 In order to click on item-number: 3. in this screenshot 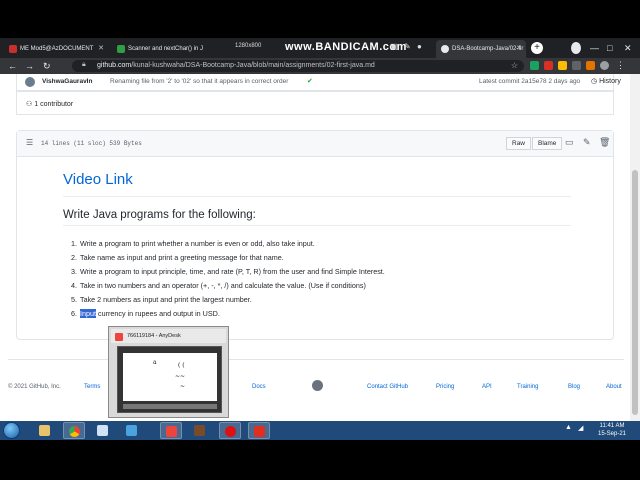, I will do `click(74, 271)`.